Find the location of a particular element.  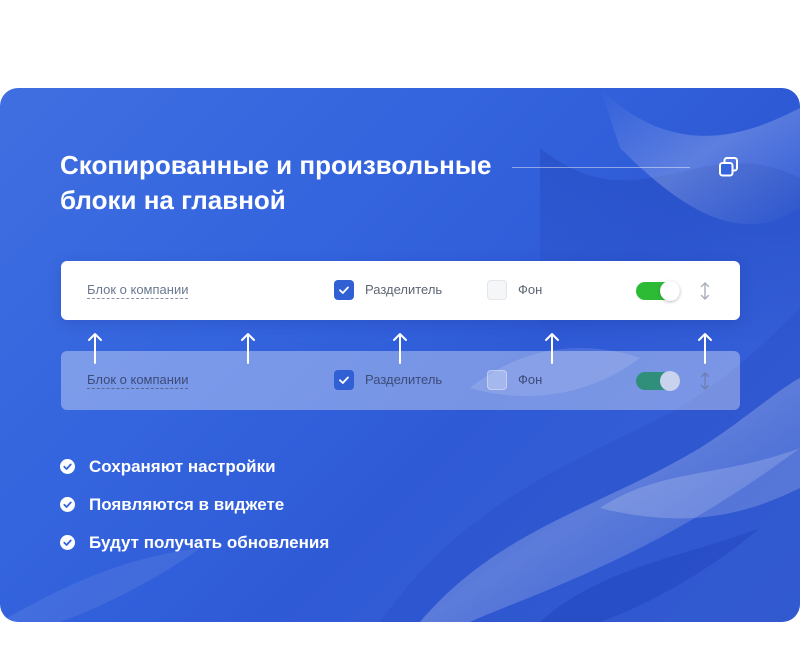

copied-background-checkbox is located at coordinates (497, 380).